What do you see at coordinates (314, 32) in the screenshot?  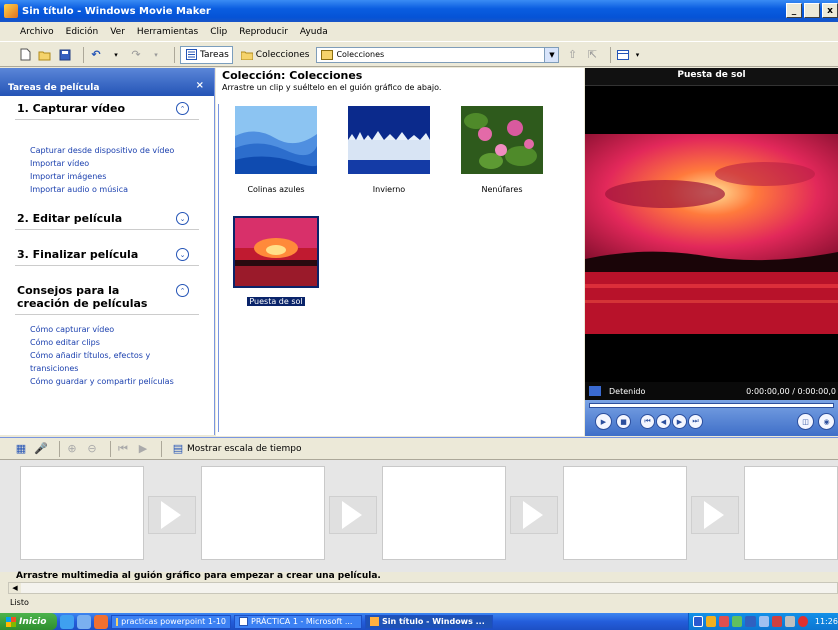 I see `menu-ayuda: Ayuda` at bounding box center [314, 32].